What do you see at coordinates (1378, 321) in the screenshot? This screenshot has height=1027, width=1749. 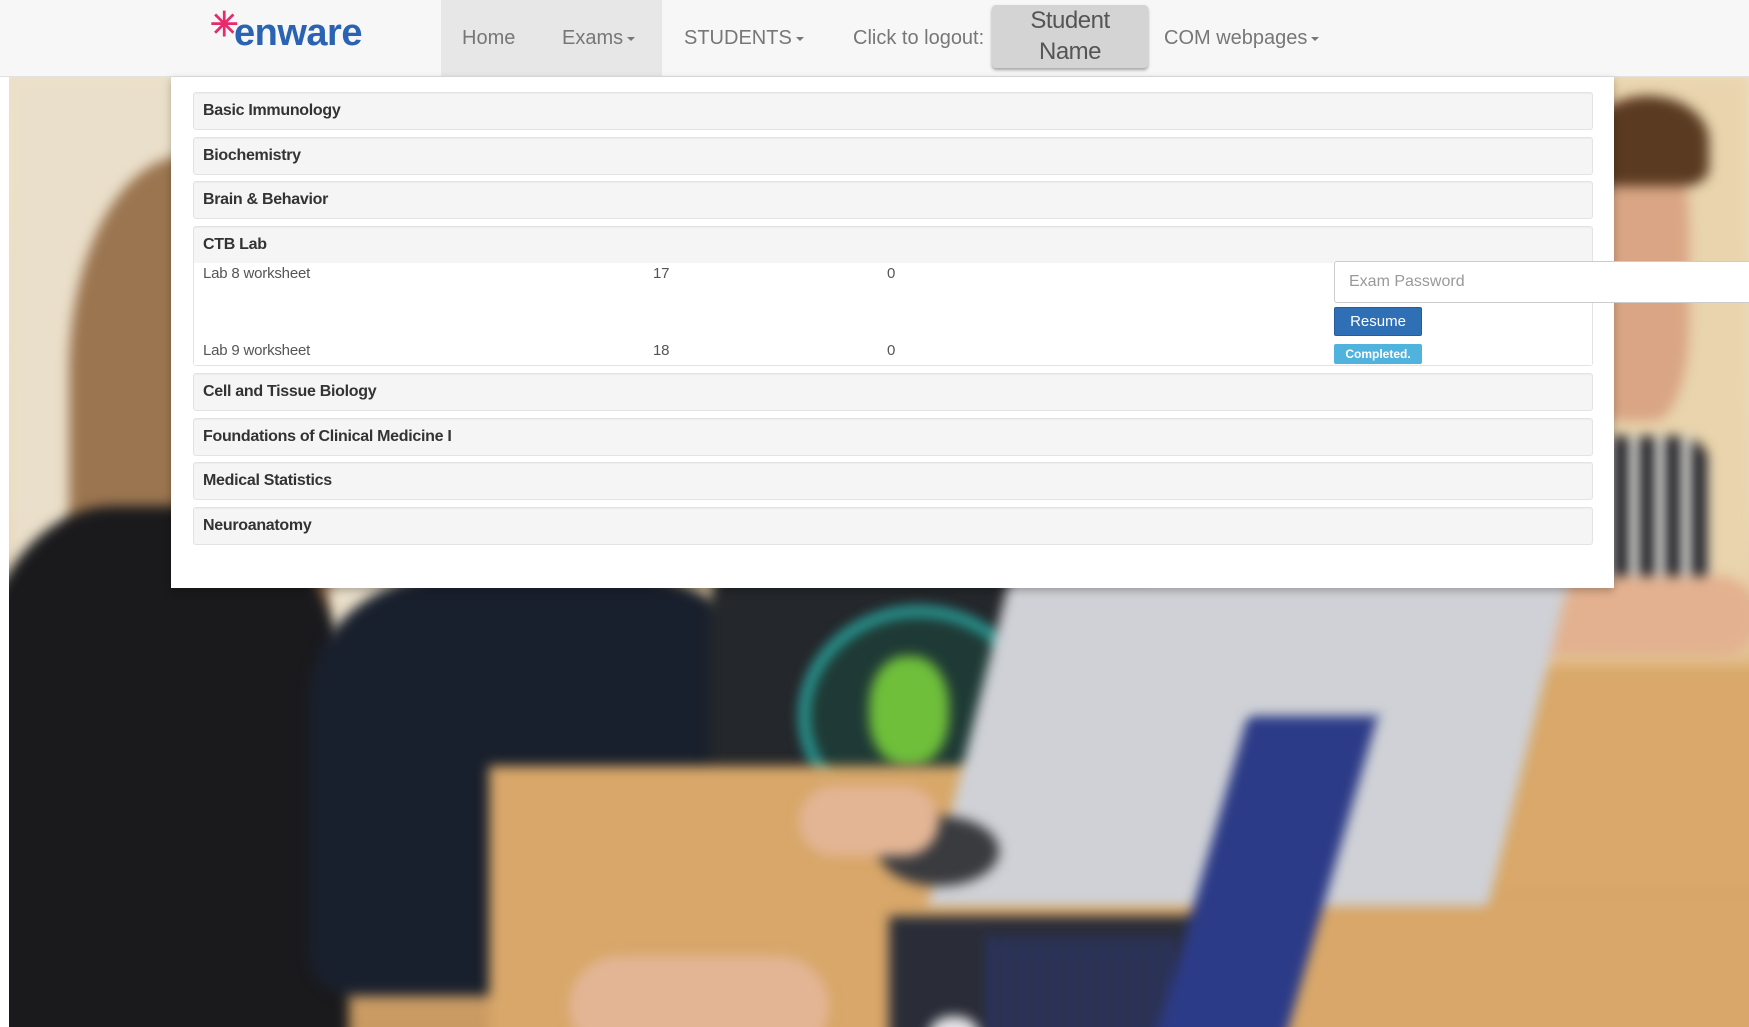 I see `resume-button: Resume` at bounding box center [1378, 321].